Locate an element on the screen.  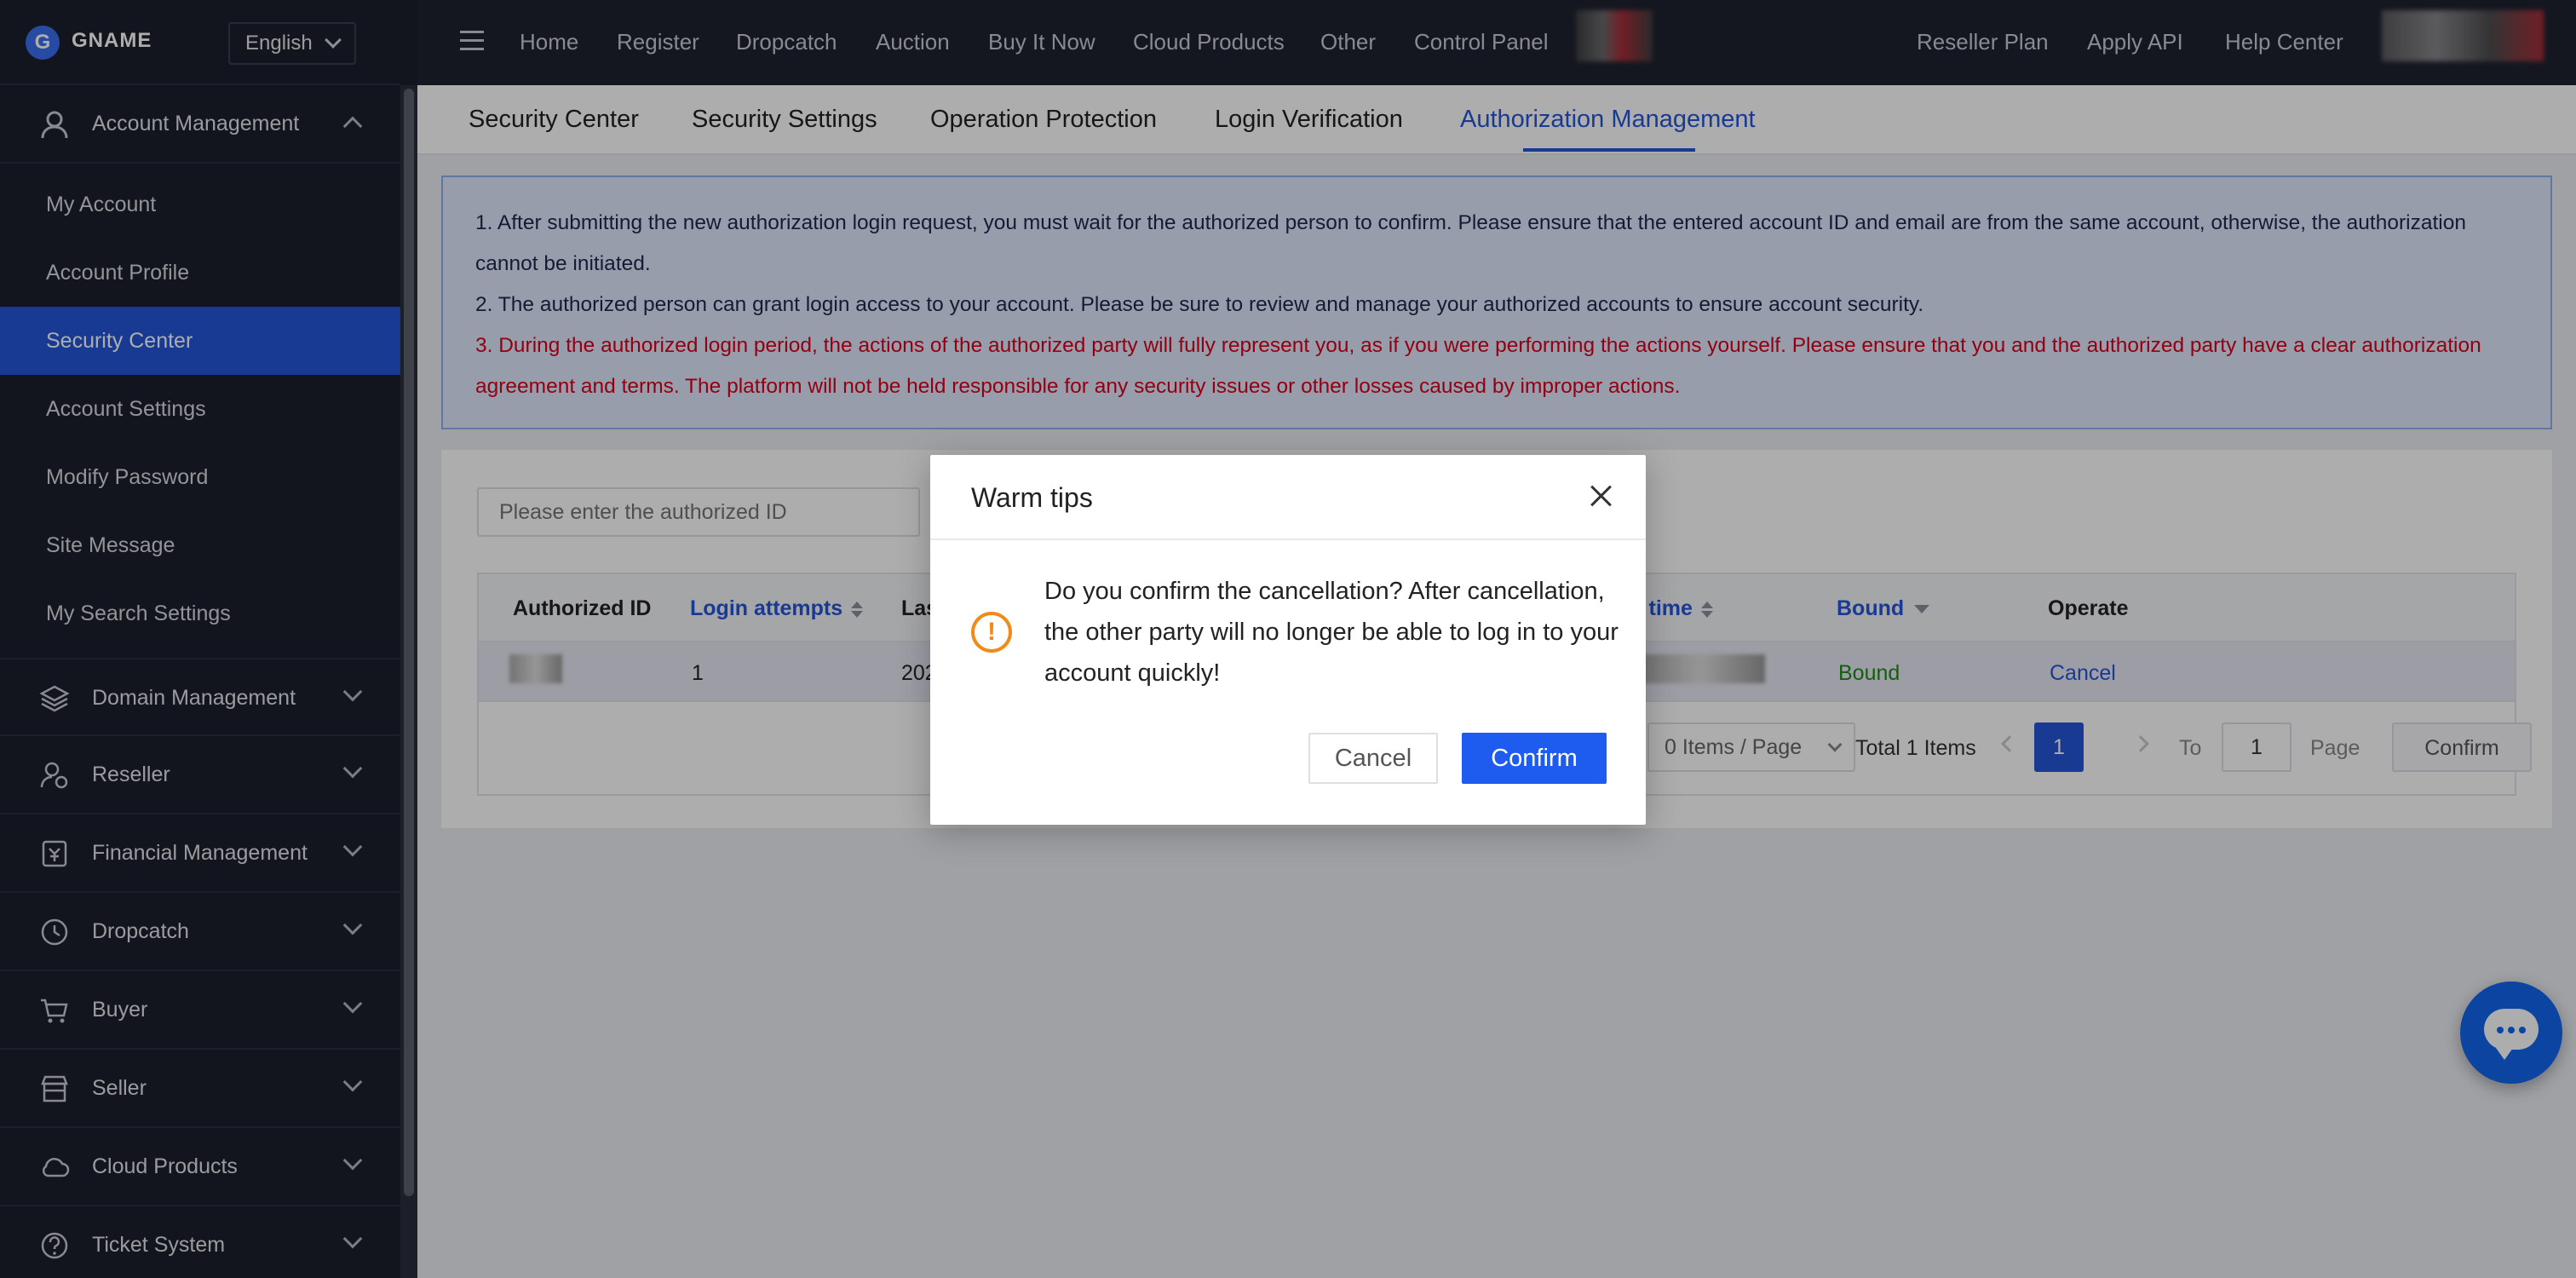
close-icon is located at coordinates (1602, 496).